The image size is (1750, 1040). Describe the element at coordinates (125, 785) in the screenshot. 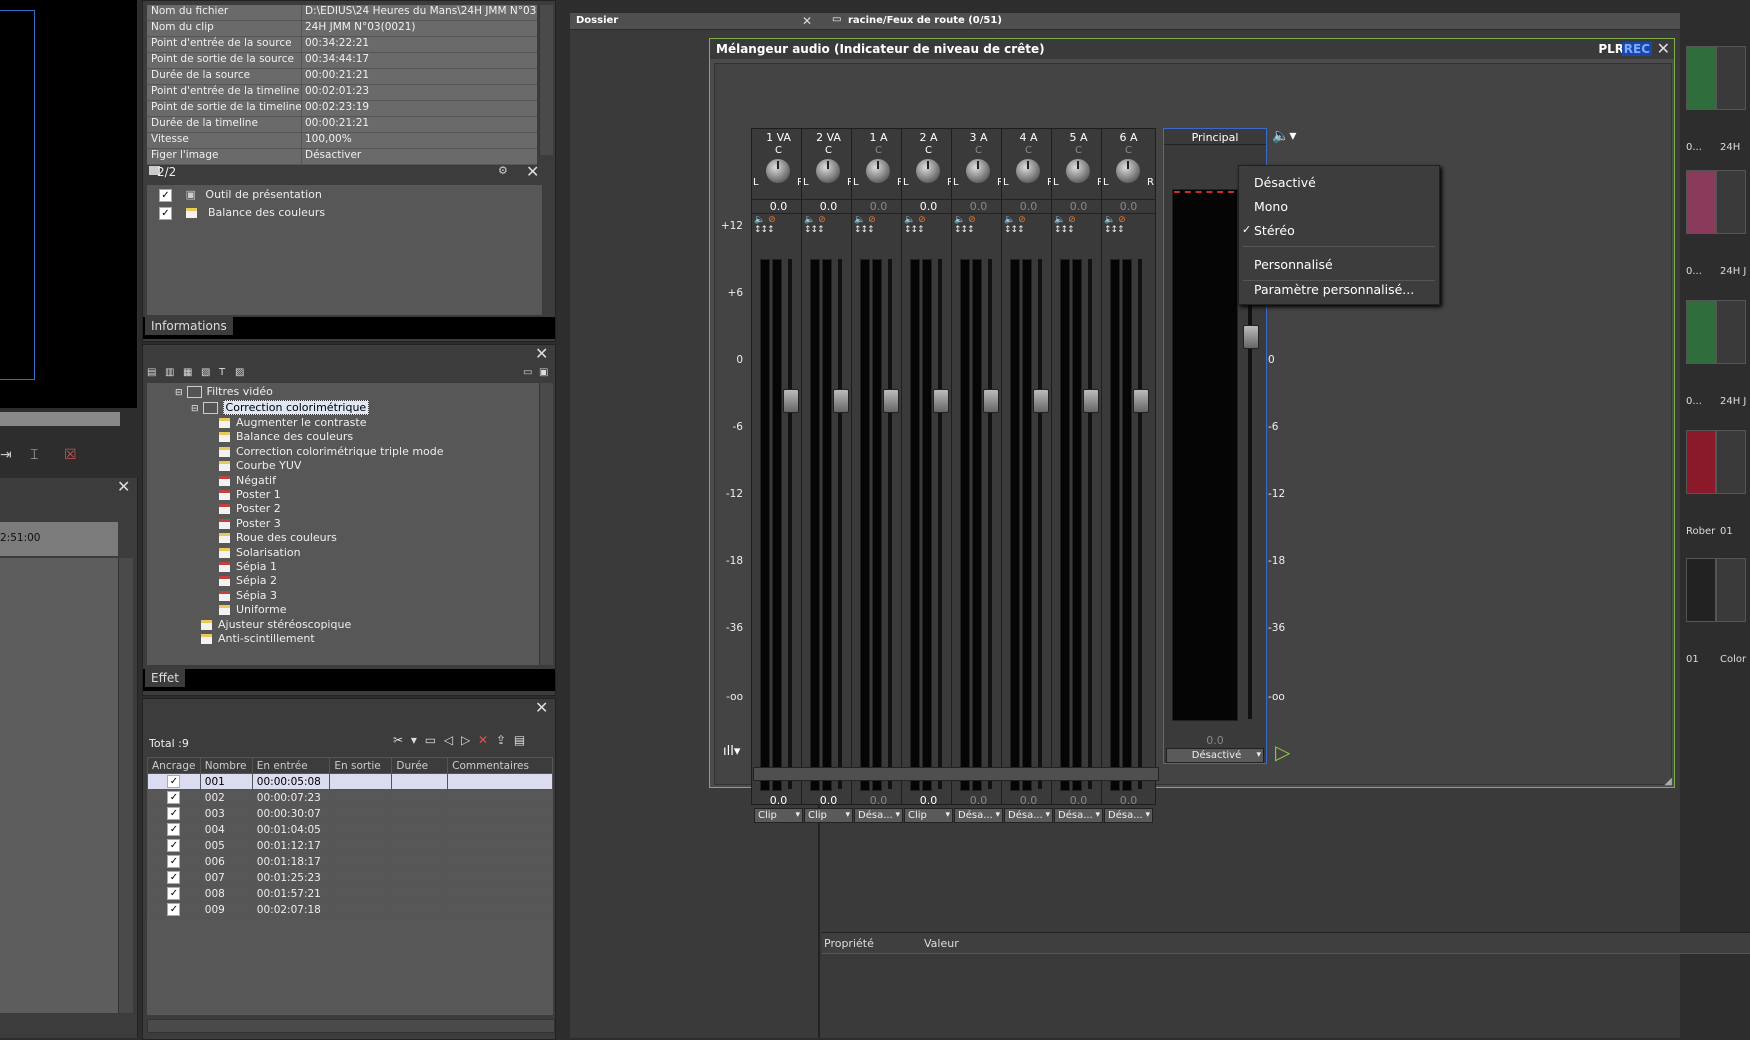

I see `timeline-vscroll` at that location.